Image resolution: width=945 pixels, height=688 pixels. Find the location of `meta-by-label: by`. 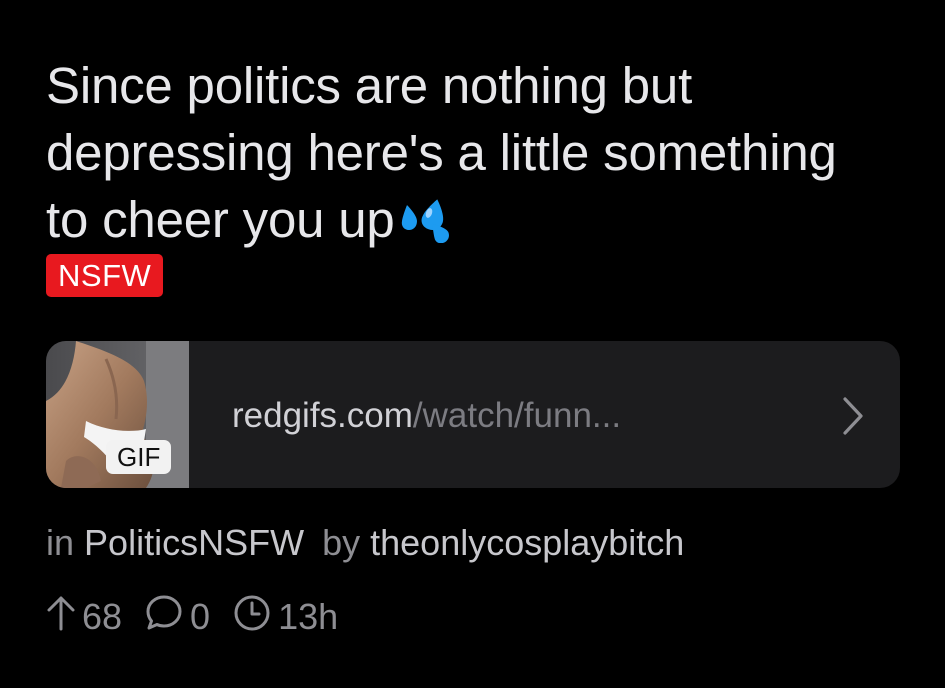

meta-by-label: by is located at coordinates (341, 542).